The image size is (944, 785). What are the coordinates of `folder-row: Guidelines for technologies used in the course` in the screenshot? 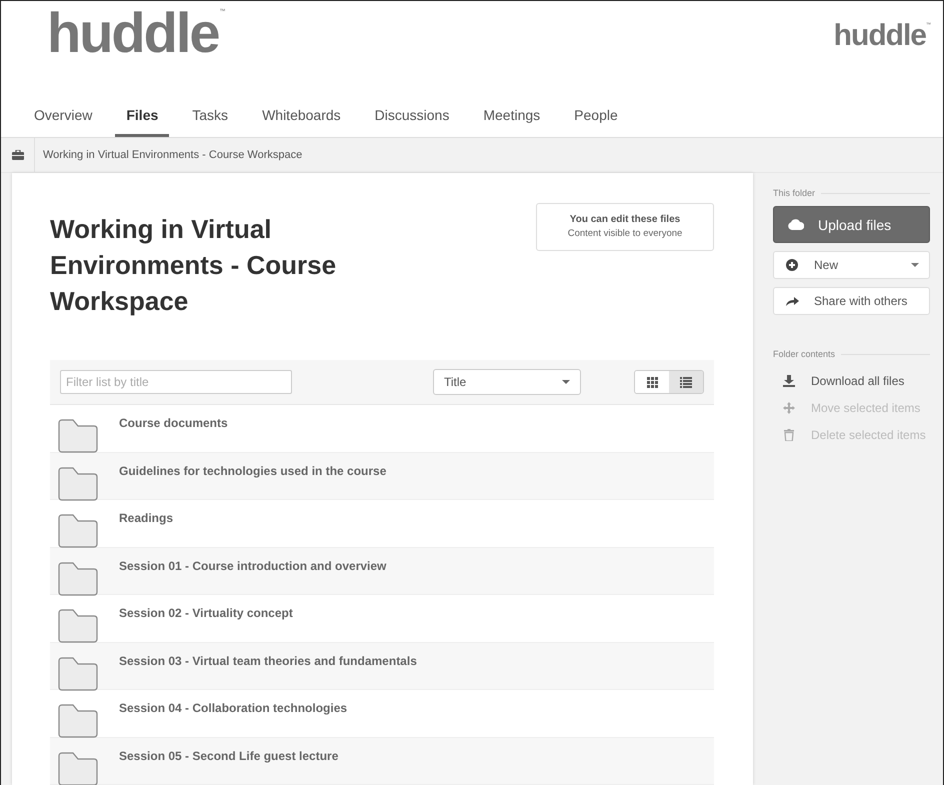 It's located at (382, 476).